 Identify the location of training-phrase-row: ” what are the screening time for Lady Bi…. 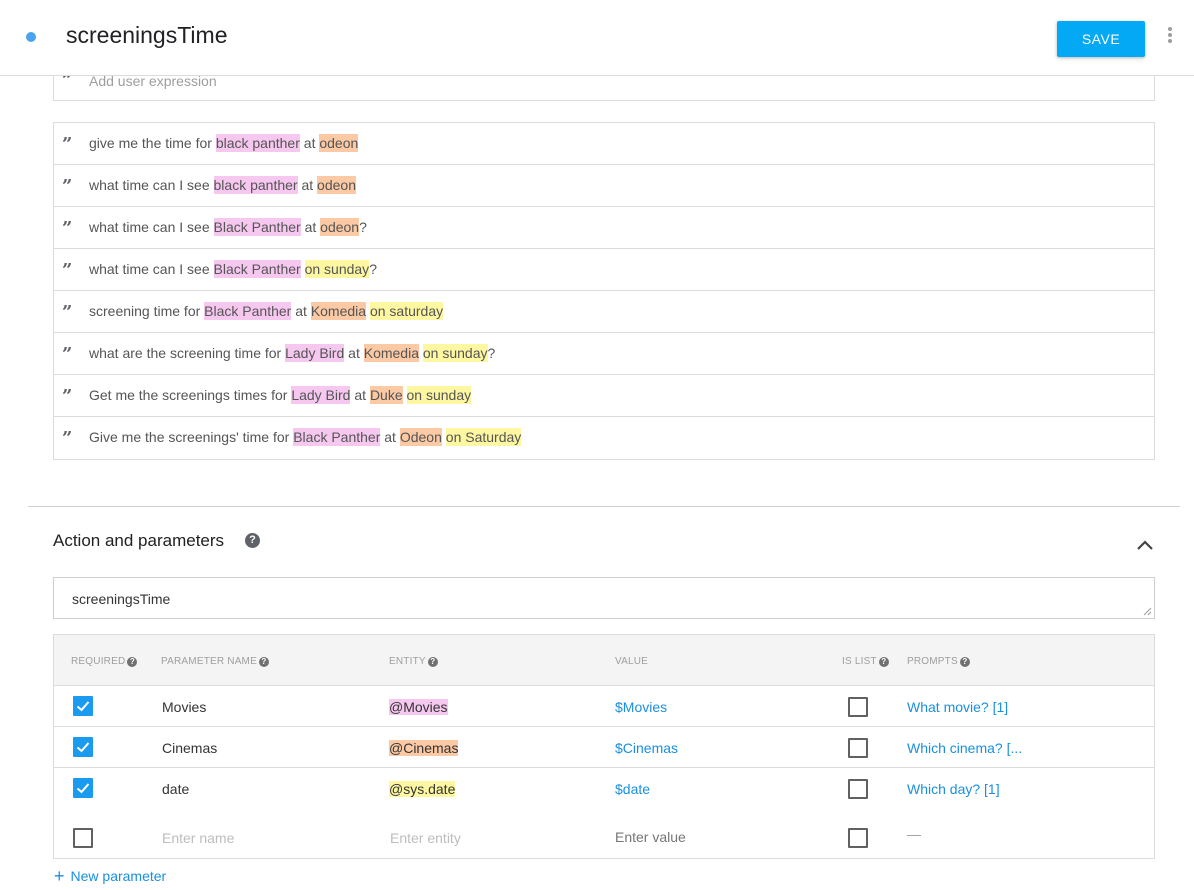
(604, 354).